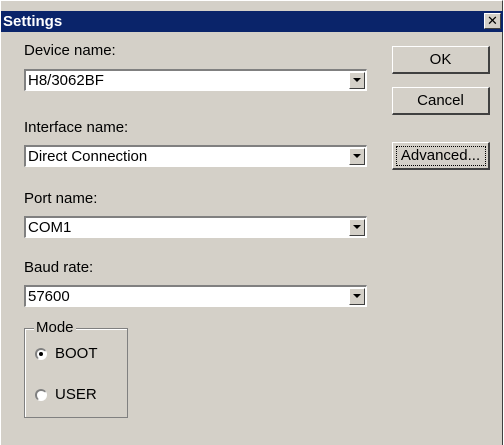 The image size is (504, 445). Describe the element at coordinates (61, 198) in the screenshot. I see `port-name-label: Port name:` at that location.